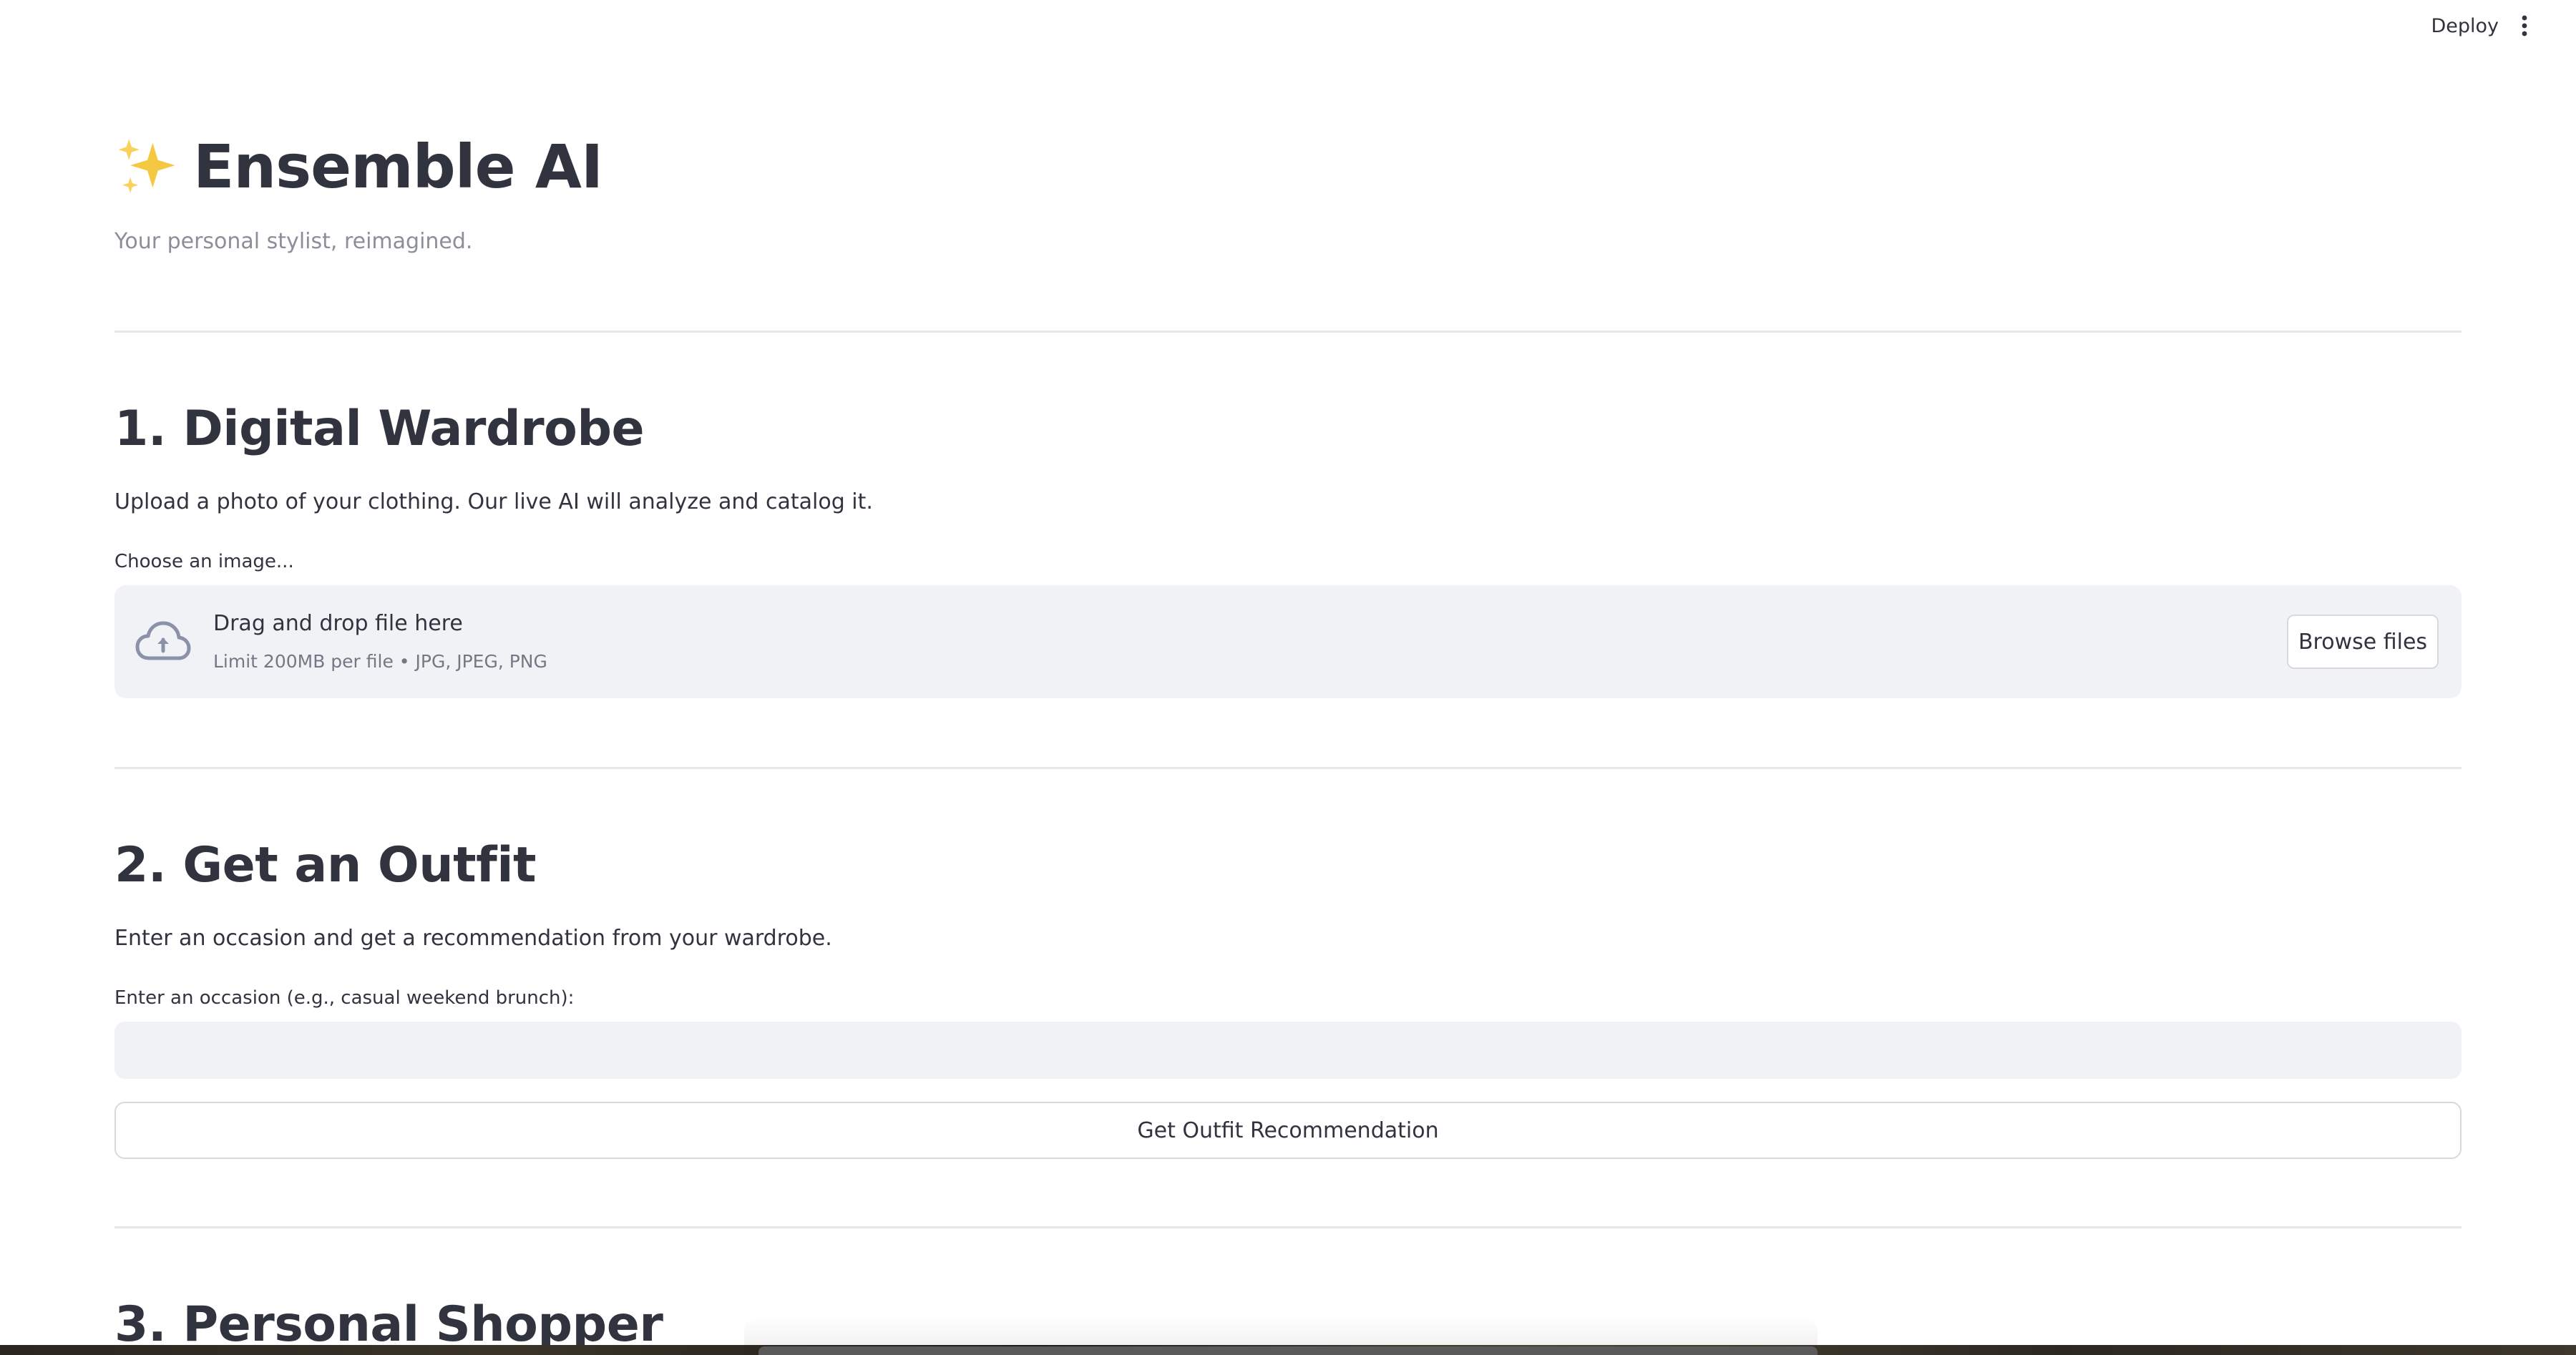  What do you see at coordinates (398, 167) in the screenshot?
I see `app-title: Ensemble AI` at bounding box center [398, 167].